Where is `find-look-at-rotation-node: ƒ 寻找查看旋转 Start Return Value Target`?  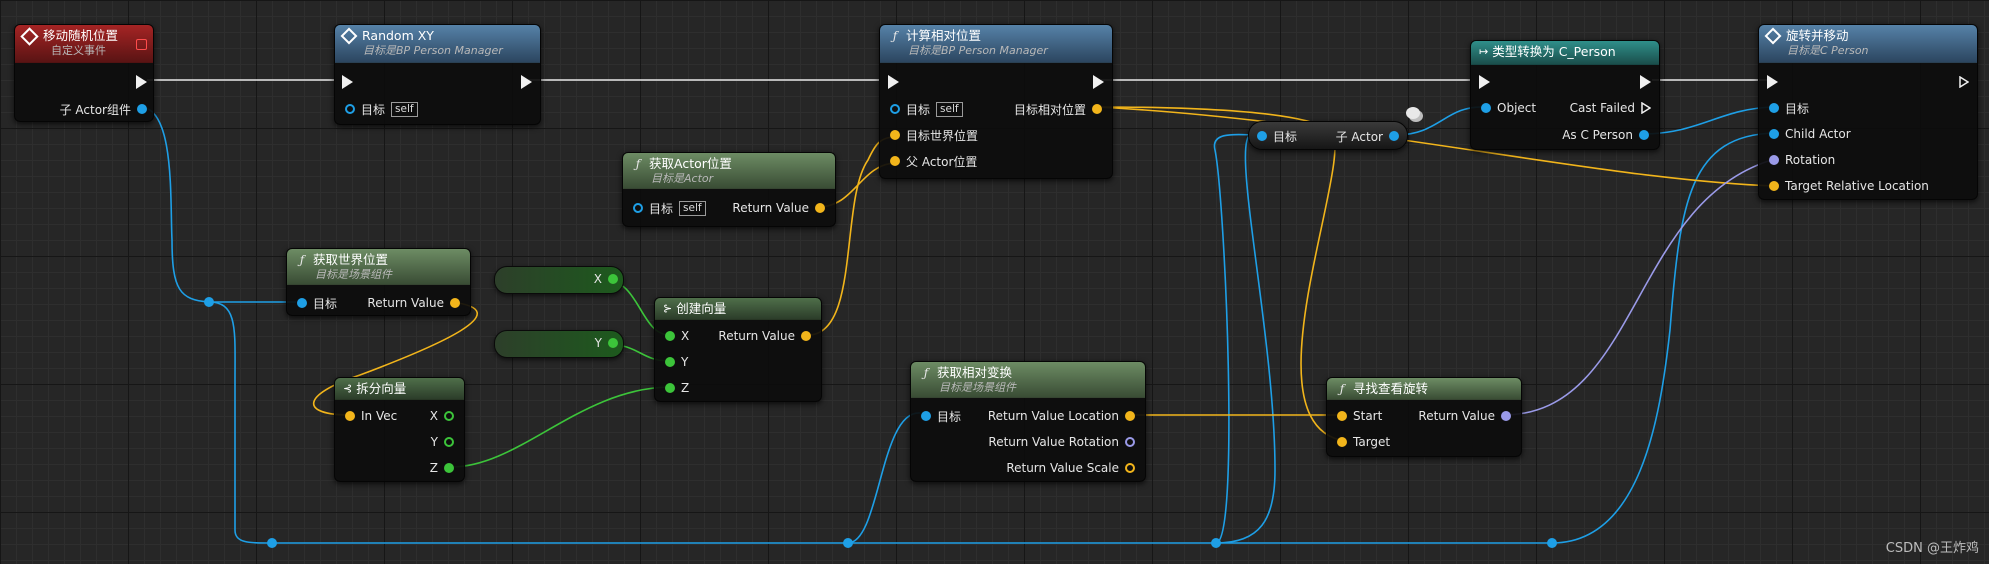 find-look-at-rotation-node: ƒ 寻找查看旋转 Start Return Value Target is located at coordinates (1424, 417).